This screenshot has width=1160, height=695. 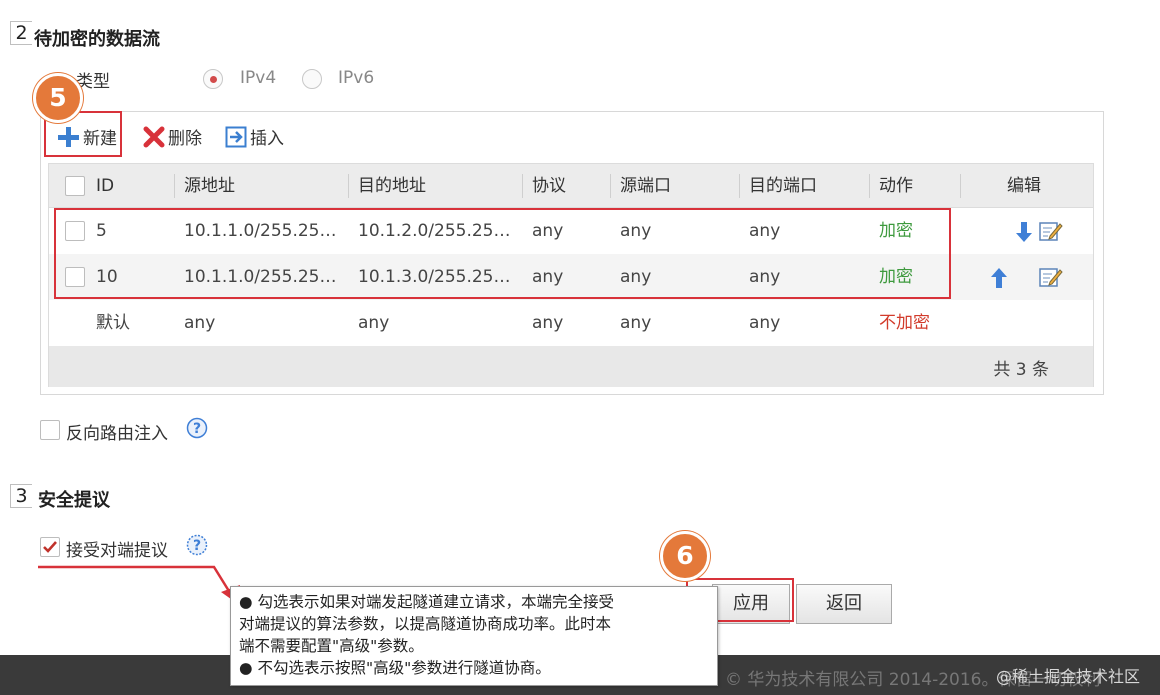 What do you see at coordinates (502, 253) in the screenshot?
I see `highlight-rows` at bounding box center [502, 253].